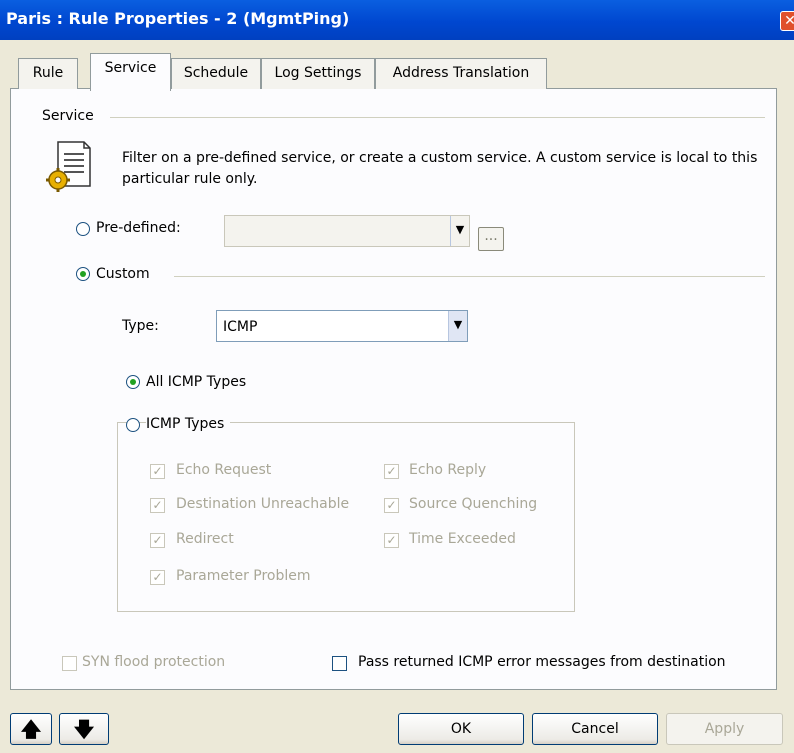  Describe the element at coordinates (391, 540) in the screenshot. I see `time-exceeded-checkbox: ✓` at that location.